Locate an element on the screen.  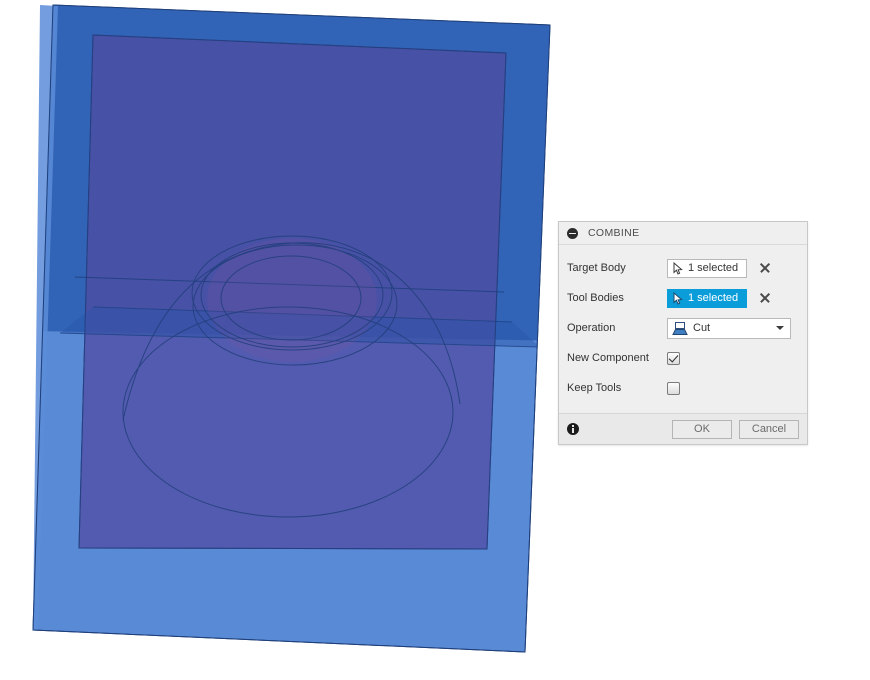
label-keep-tools: Keep Tools is located at coordinates (594, 387).